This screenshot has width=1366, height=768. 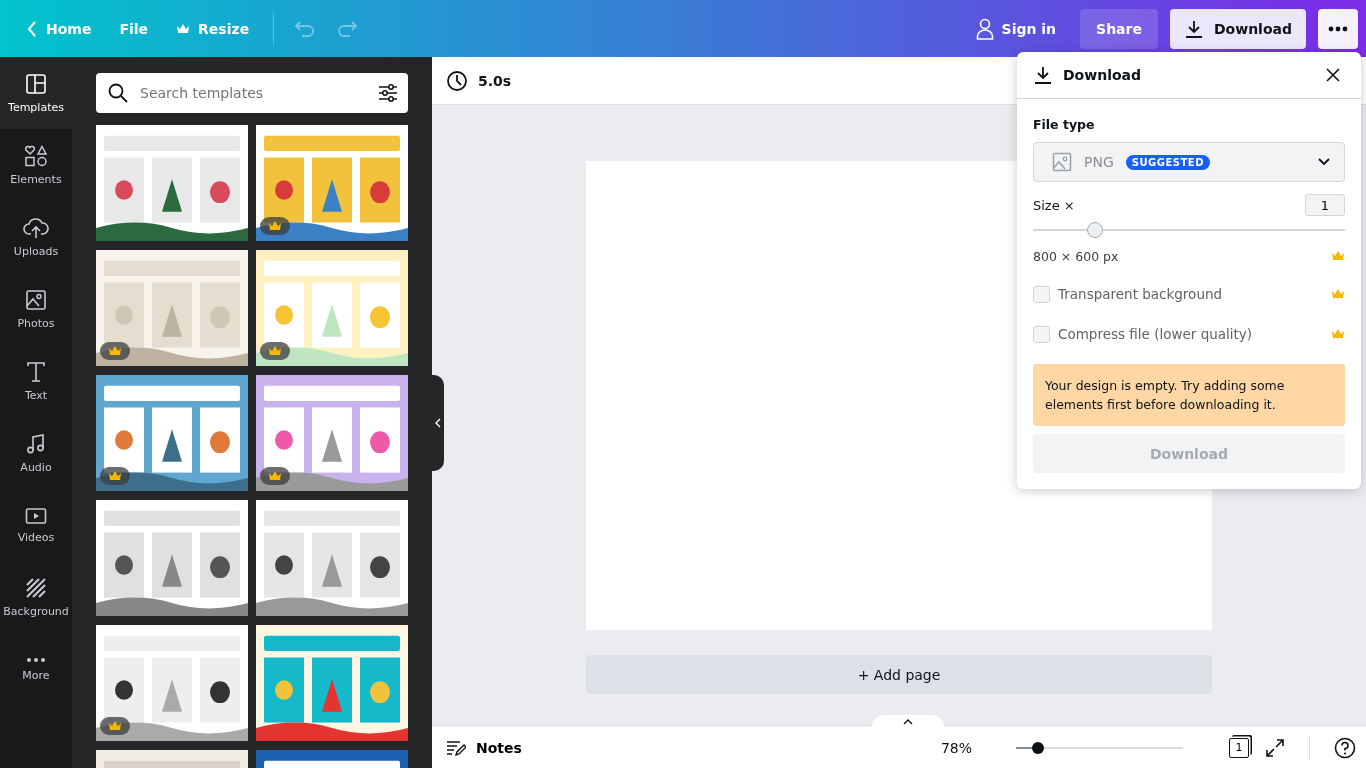 I want to click on sidebar-item: Templates, so click(x=36, y=93).